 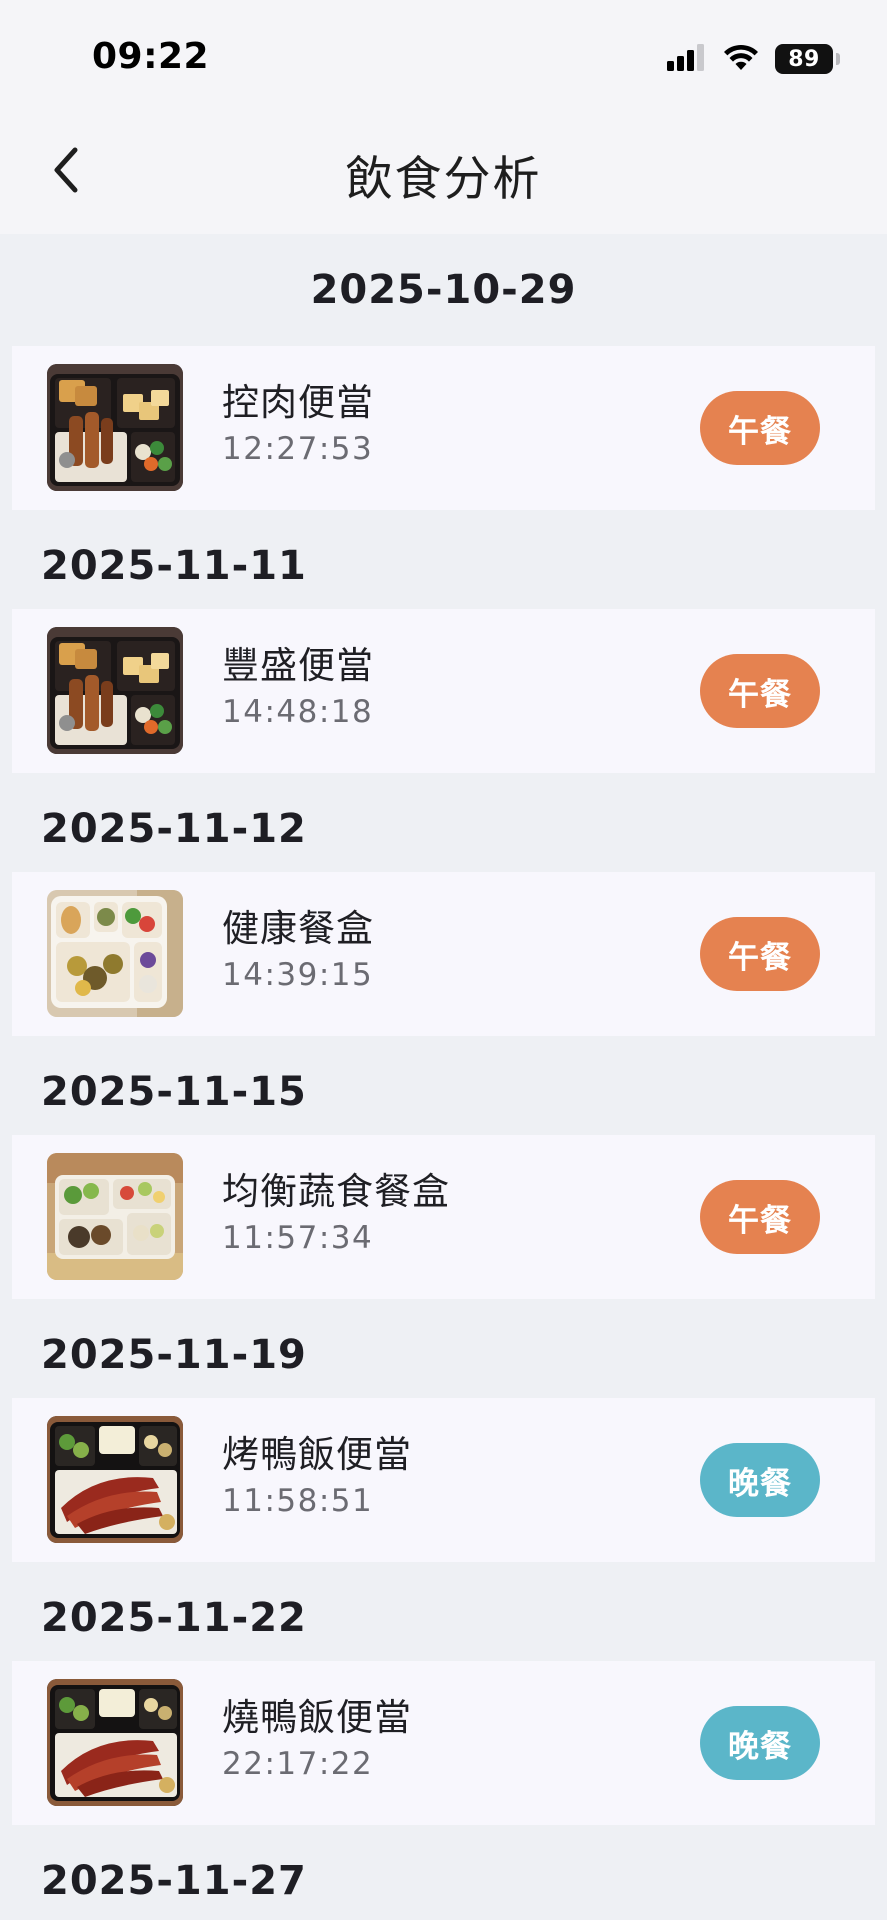 I want to click on date-header: 2025-11-12, so click(x=174, y=828).